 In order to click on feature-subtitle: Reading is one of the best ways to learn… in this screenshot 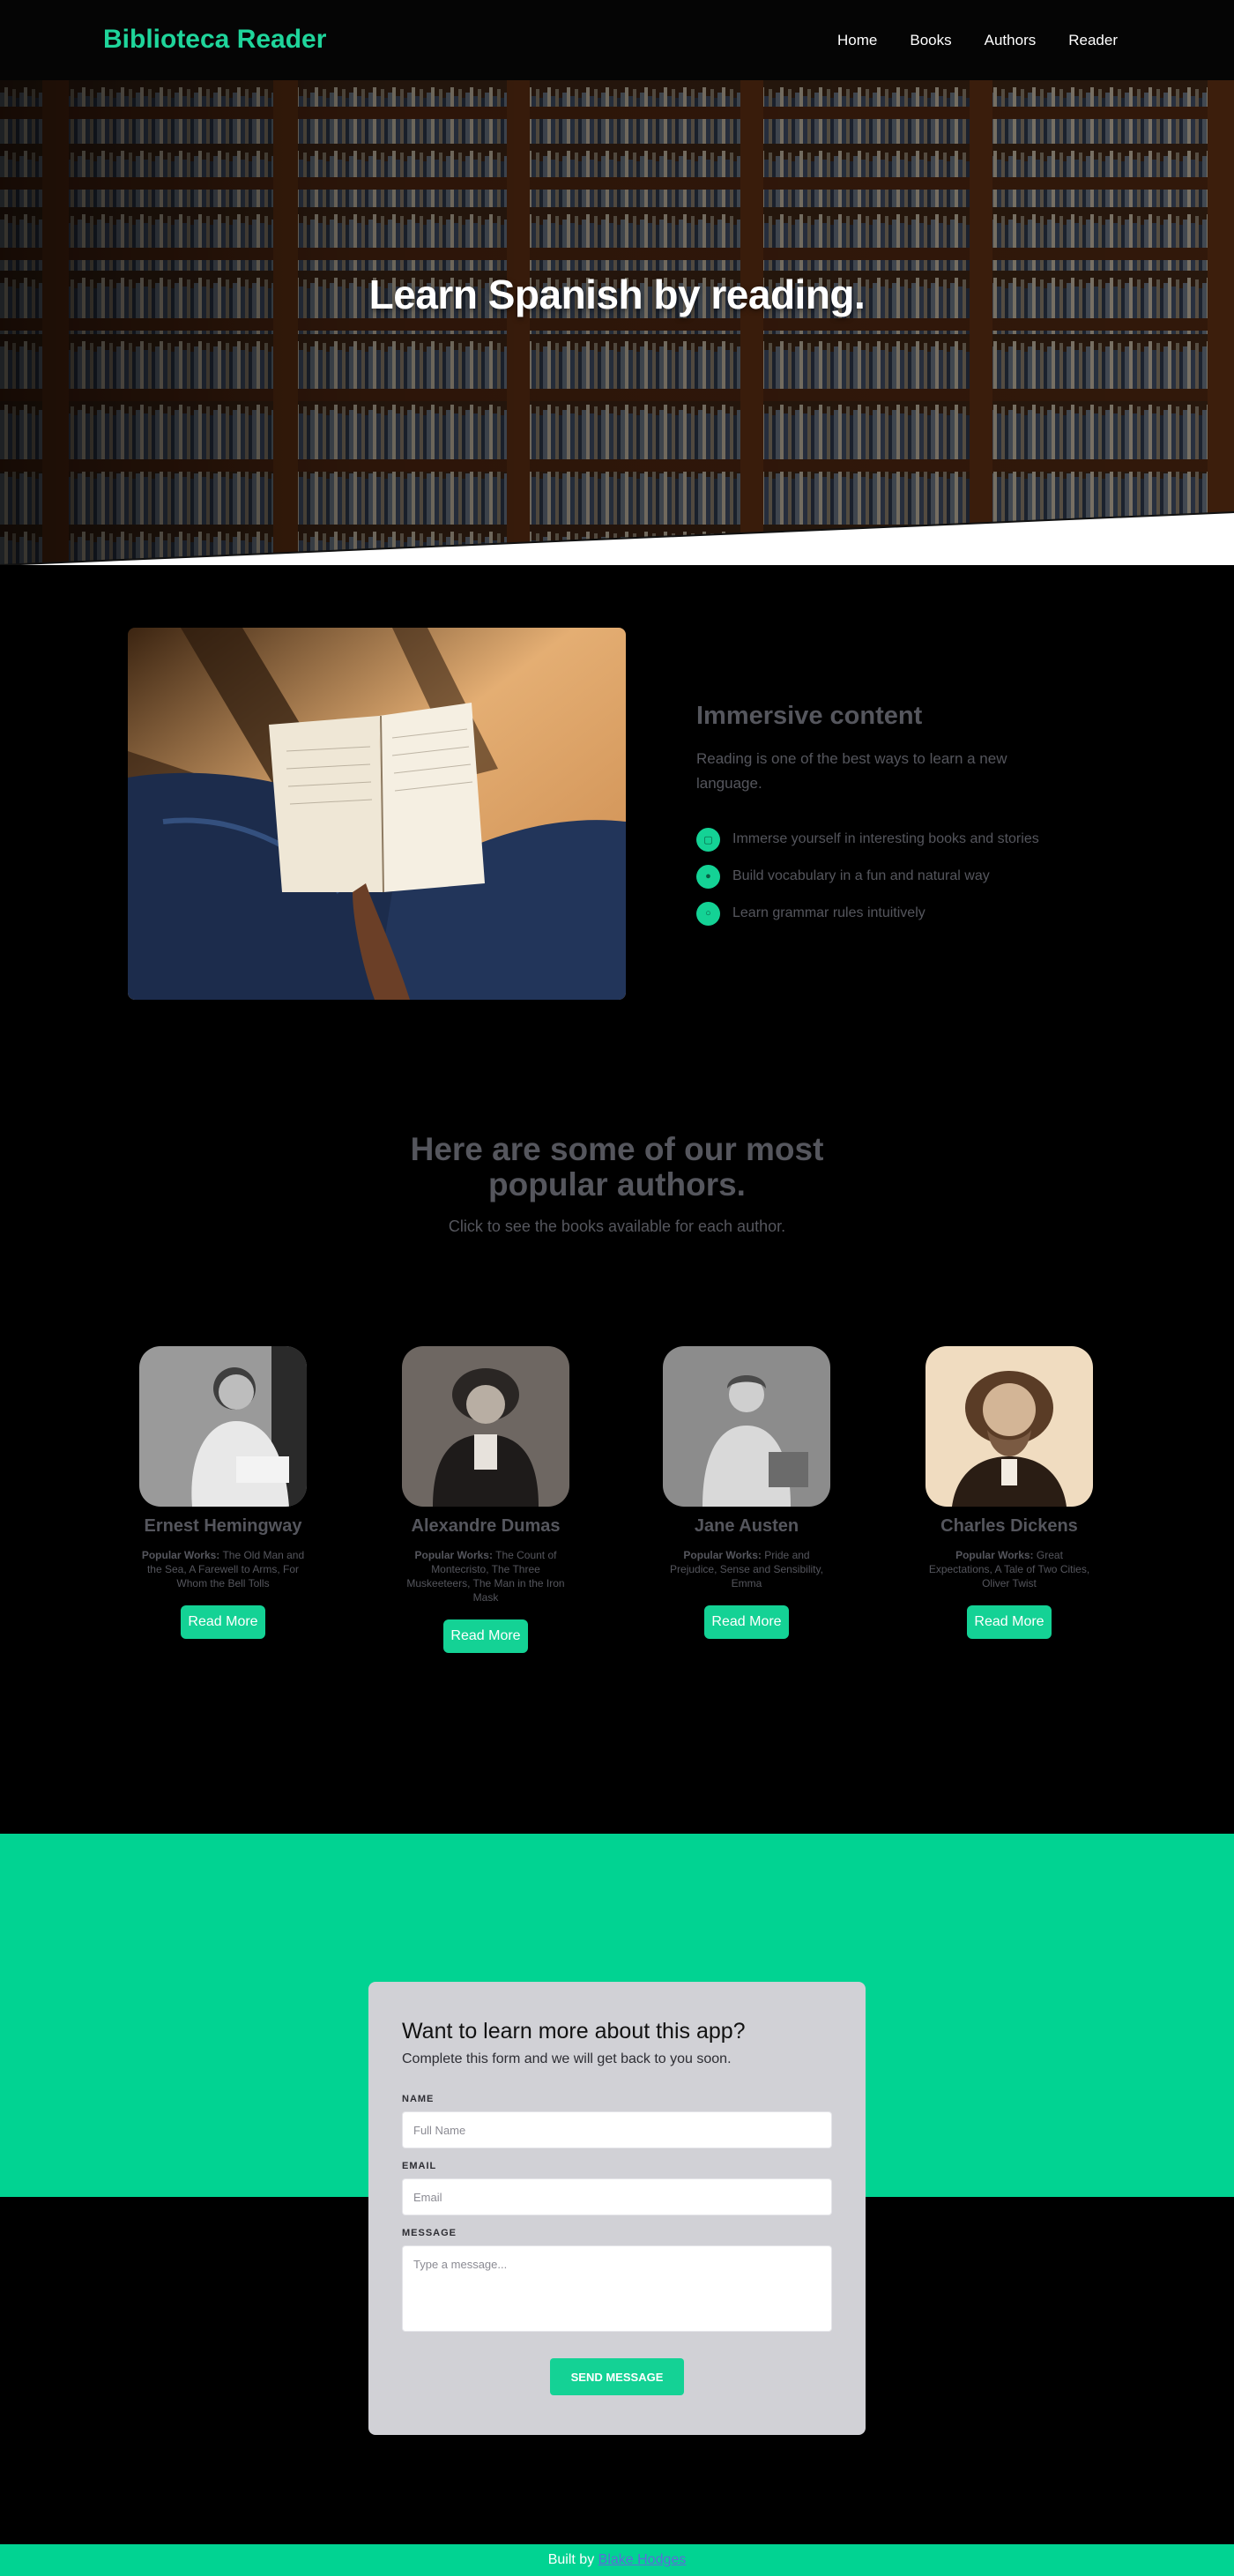, I will do `click(851, 771)`.